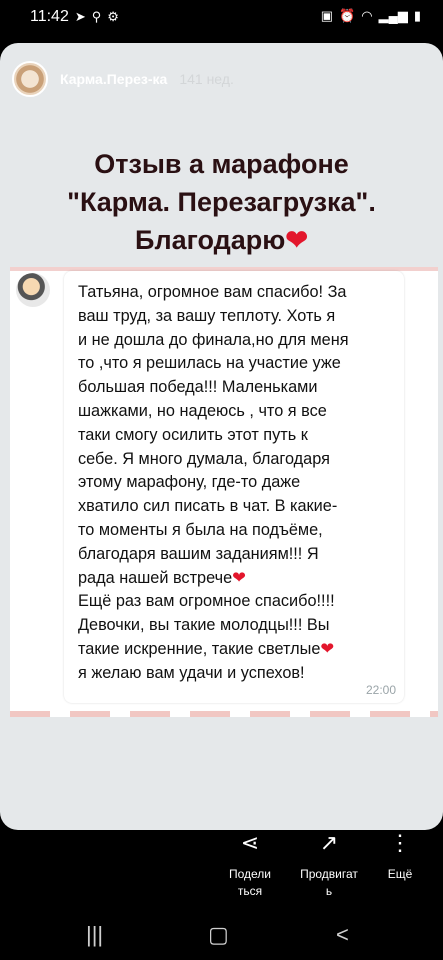 Image resolution: width=443 pixels, height=960 pixels. I want to click on story-header: Карма.Перез-ка 141 нед., so click(123, 79).